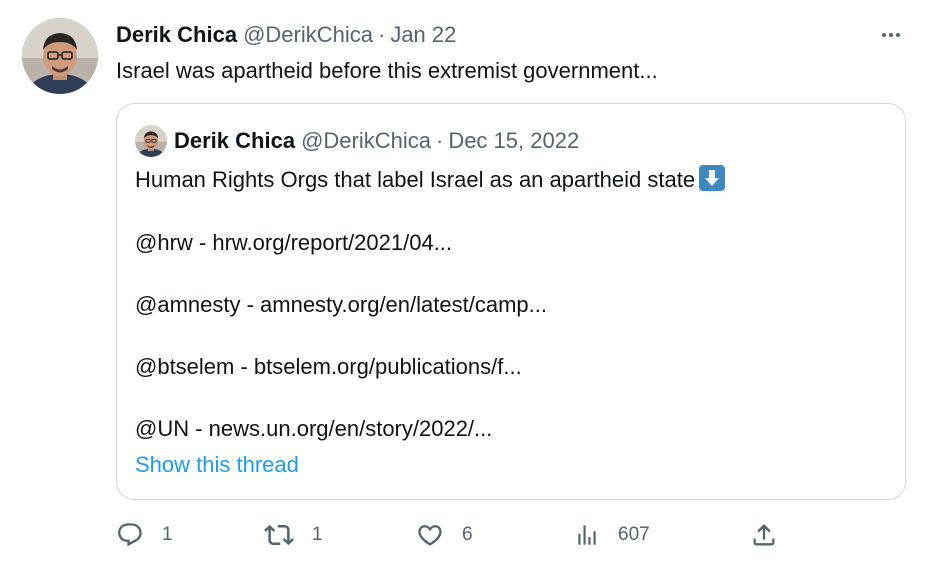  I want to click on tweet-header: Derik Chica @DerikChica · Jan 22, so click(286, 35).